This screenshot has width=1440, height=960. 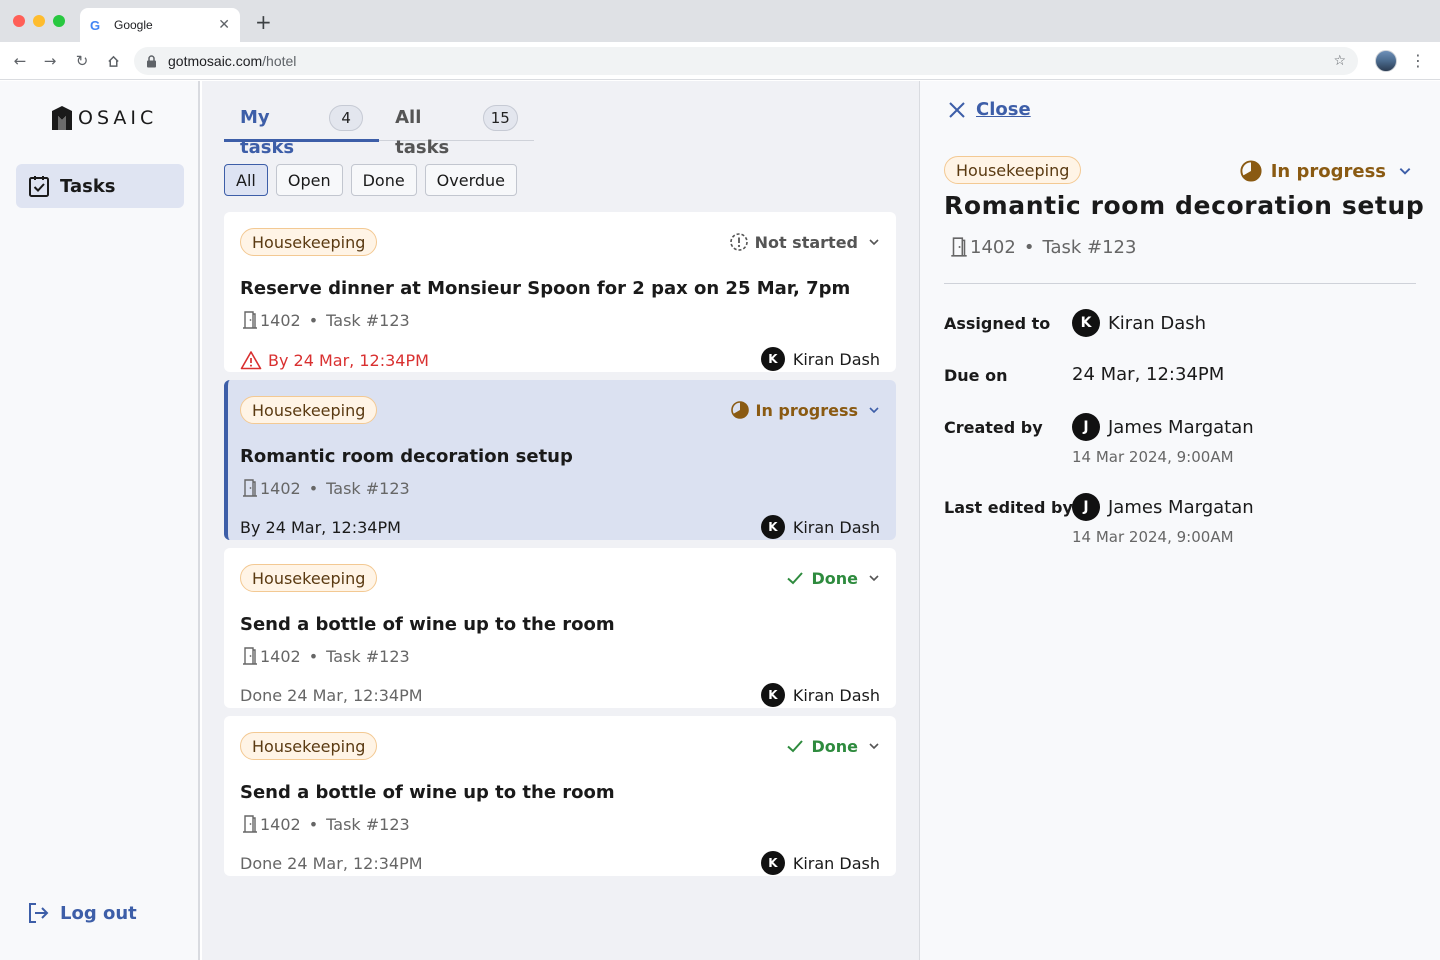 I want to click on window-minimize-button, so click(x=39, y=21).